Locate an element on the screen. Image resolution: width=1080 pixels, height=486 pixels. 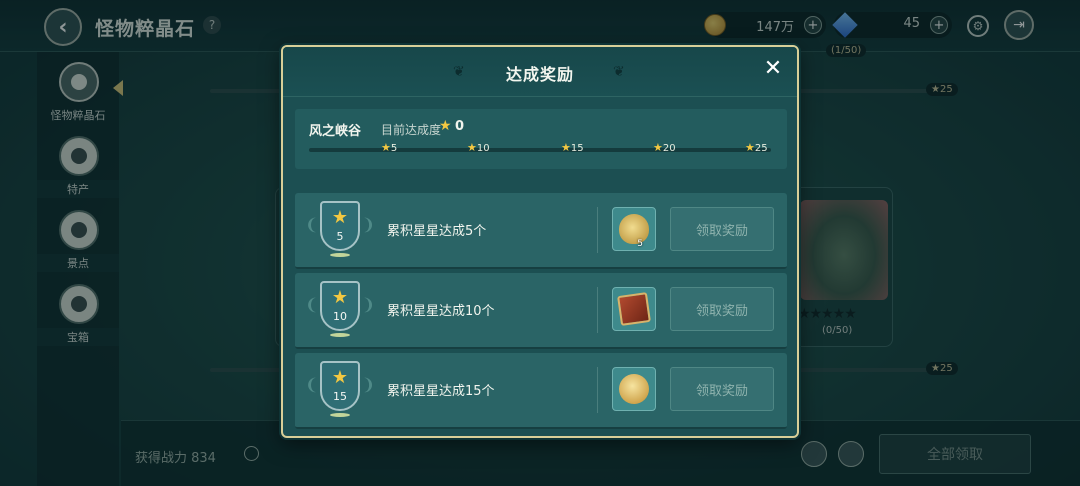
milestone-label: 10 is located at coordinates (483, 148).